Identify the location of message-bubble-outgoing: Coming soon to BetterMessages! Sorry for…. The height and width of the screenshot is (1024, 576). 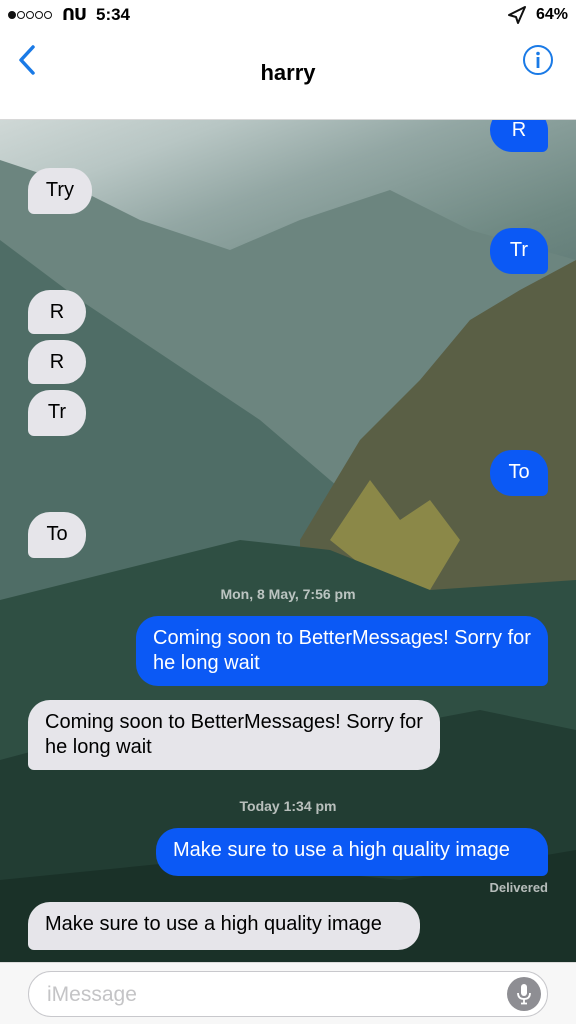
(342, 651).